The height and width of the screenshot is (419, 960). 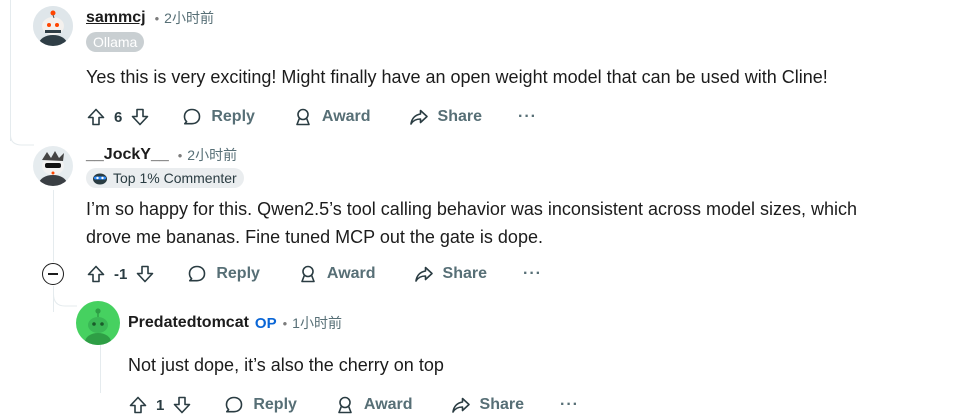 I want to click on user-flair: Ollama, so click(x=115, y=42).